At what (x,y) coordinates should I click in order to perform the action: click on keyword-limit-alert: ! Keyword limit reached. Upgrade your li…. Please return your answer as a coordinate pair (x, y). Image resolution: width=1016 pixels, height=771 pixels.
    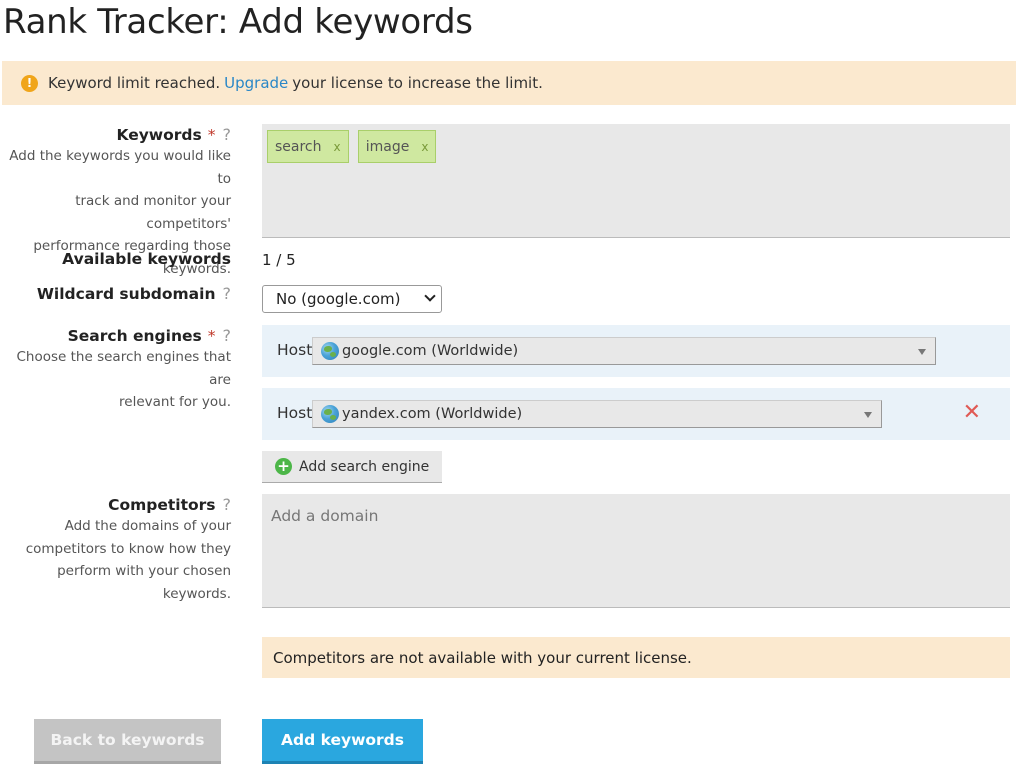
    Looking at the image, I should click on (509, 83).